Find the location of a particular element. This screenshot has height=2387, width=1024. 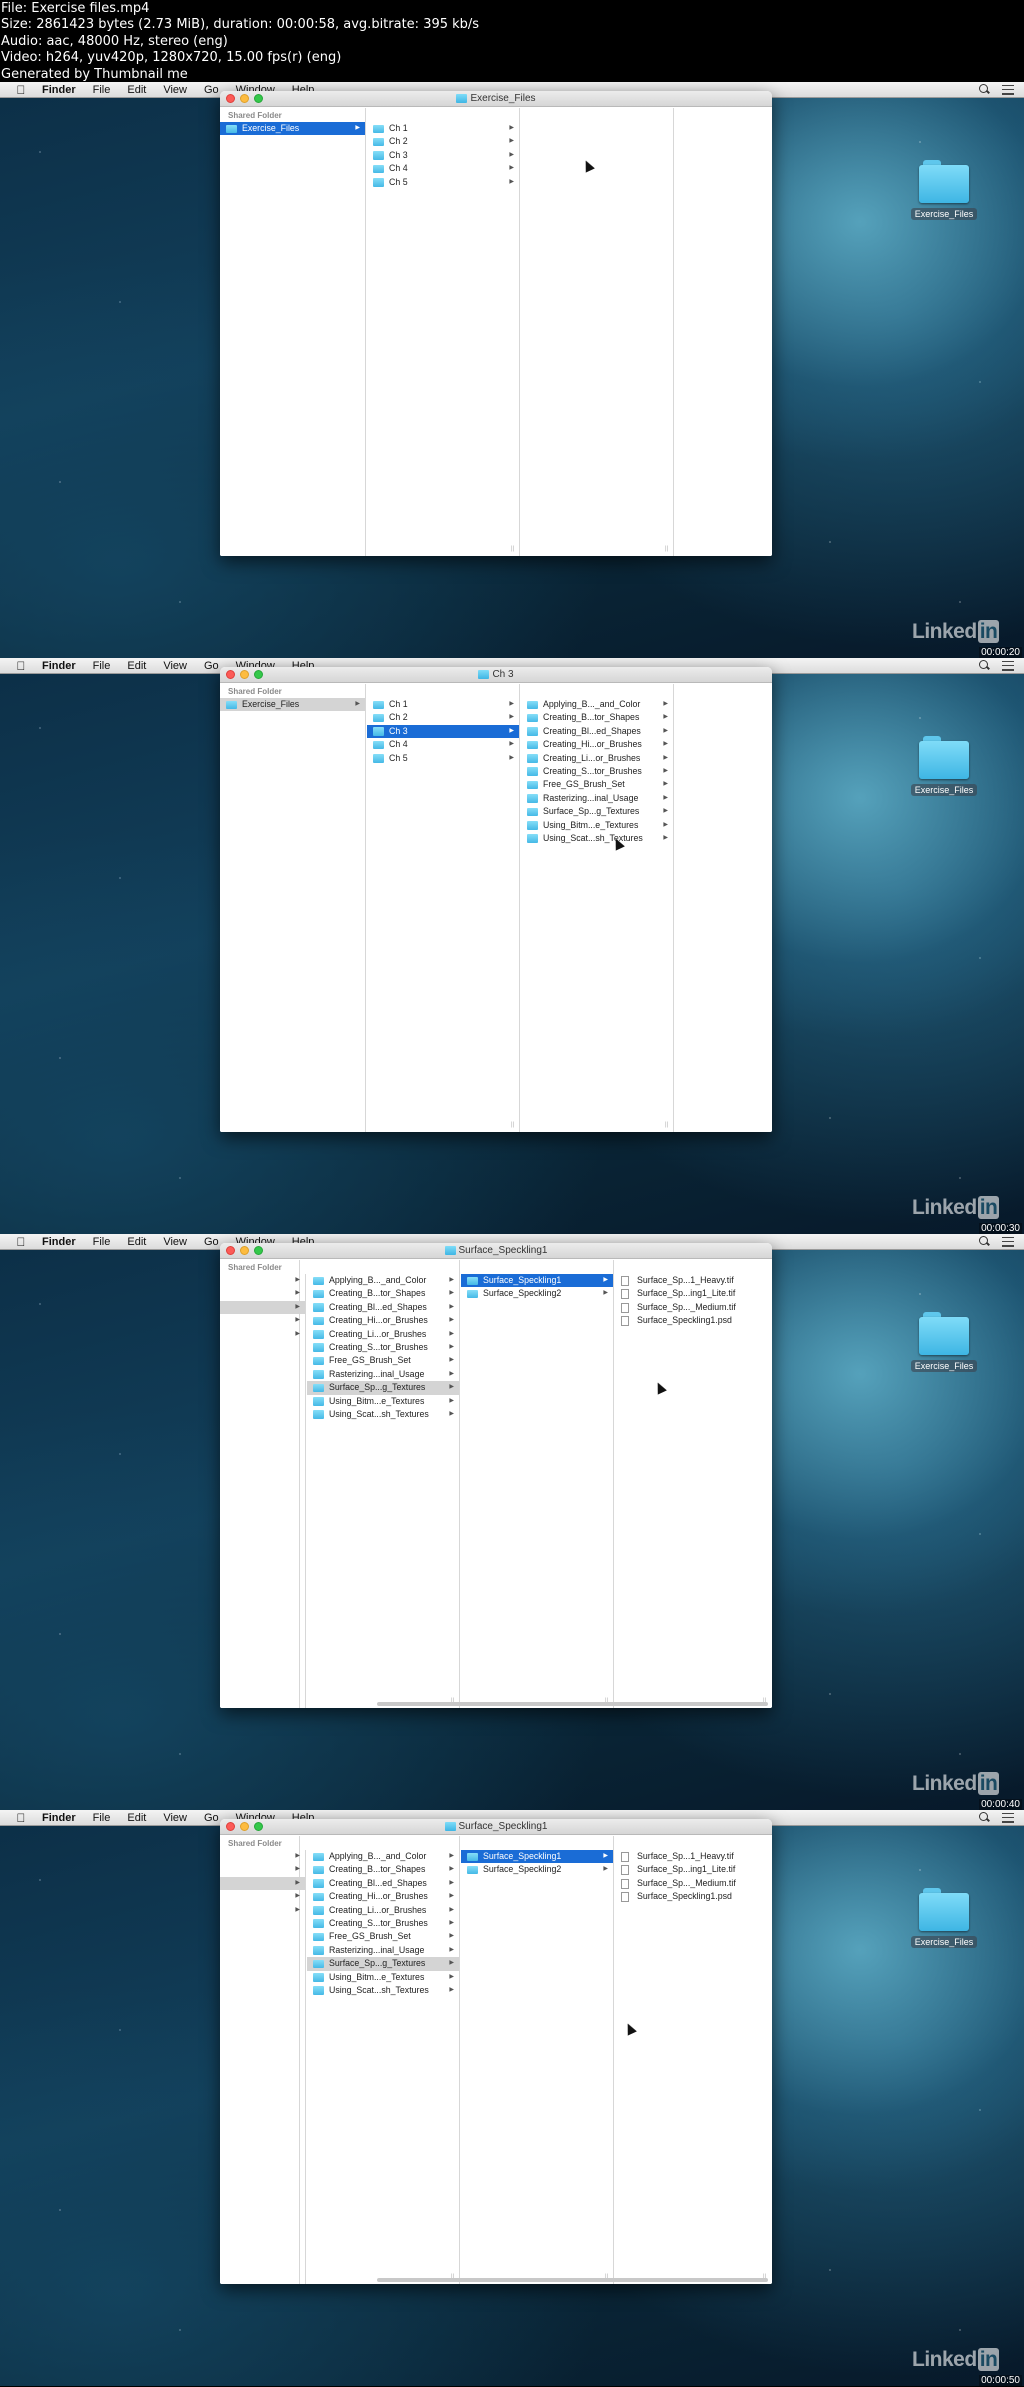

list-item: Ch 4 ▶ is located at coordinates (443, 168).